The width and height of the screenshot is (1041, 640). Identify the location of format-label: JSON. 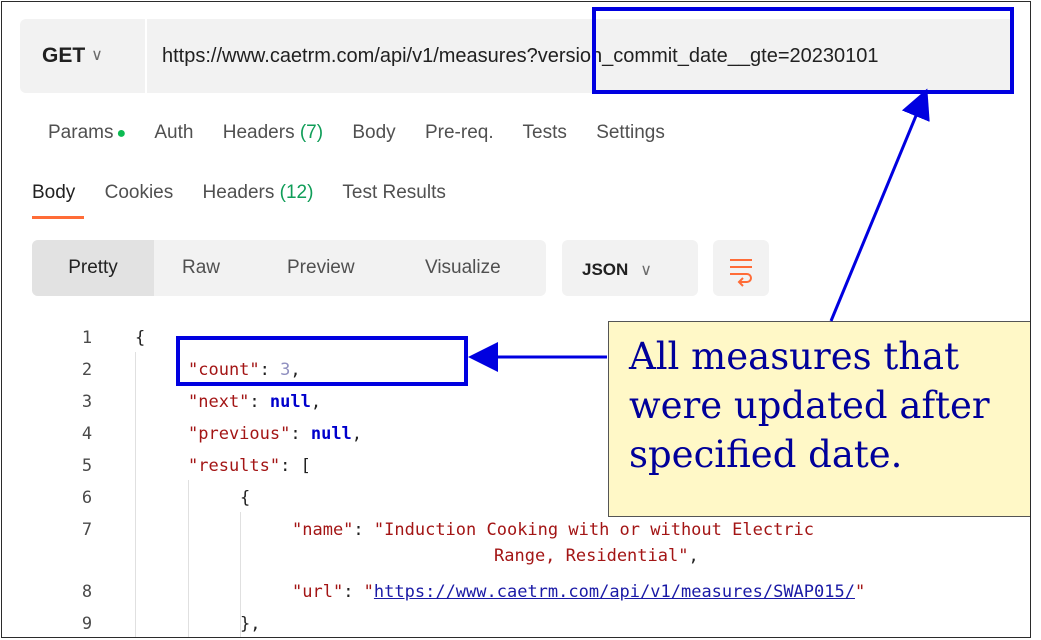
(605, 269).